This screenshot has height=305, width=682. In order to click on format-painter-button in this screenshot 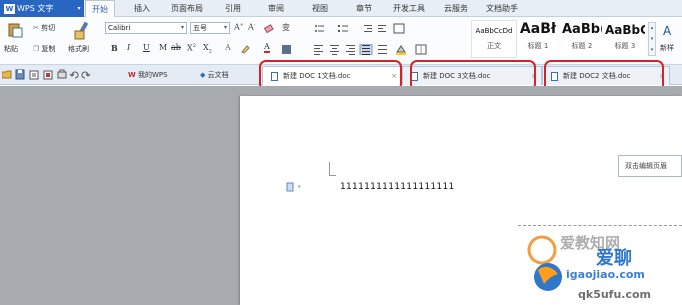, I will do `click(82, 31)`.